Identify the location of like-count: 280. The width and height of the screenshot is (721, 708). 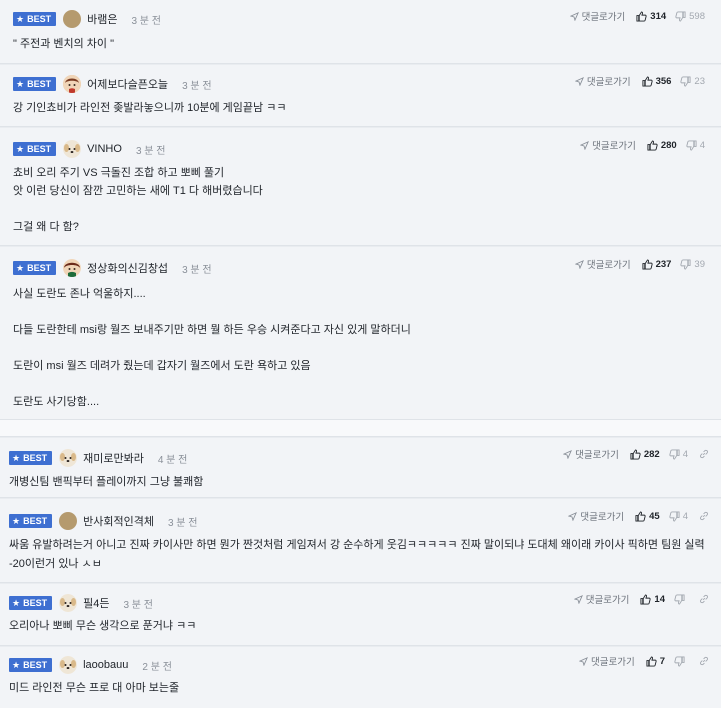
(668, 145).